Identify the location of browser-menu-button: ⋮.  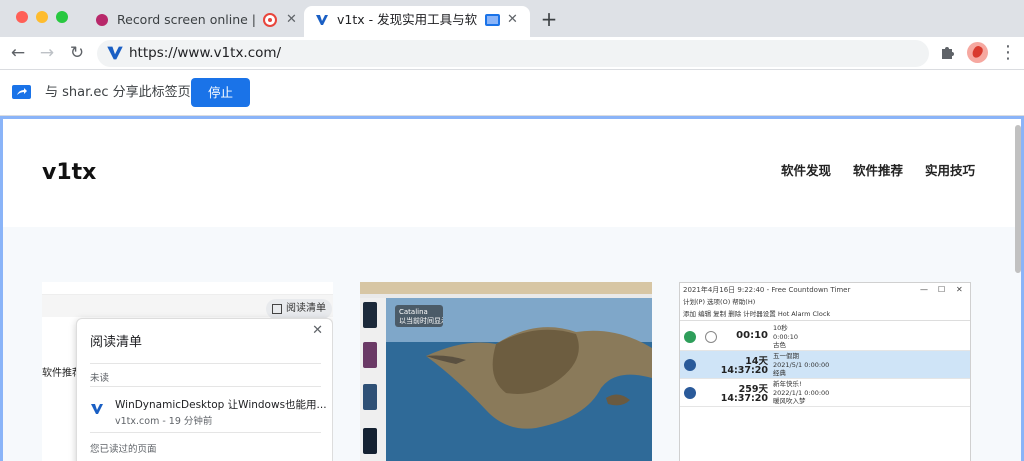
(1008, 53).